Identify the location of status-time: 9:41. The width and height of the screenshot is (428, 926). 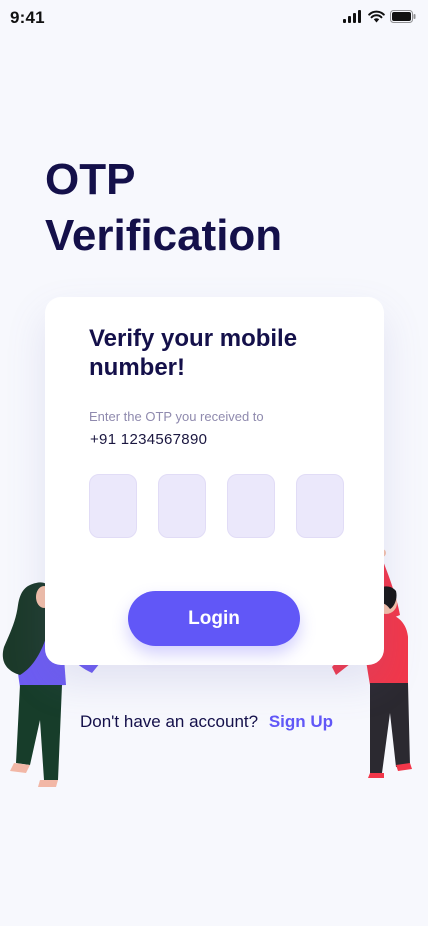
(27, 17).